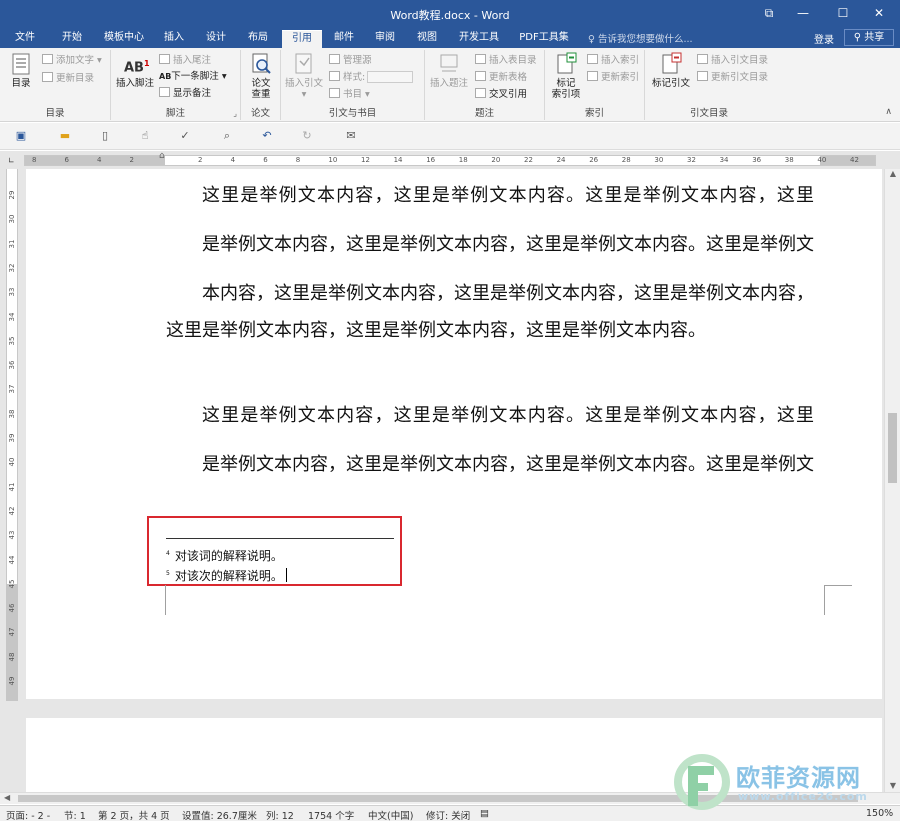  Describe the element at coordinates (12, 584) in the screenshot. I see `vruler-number: 45` at that location.